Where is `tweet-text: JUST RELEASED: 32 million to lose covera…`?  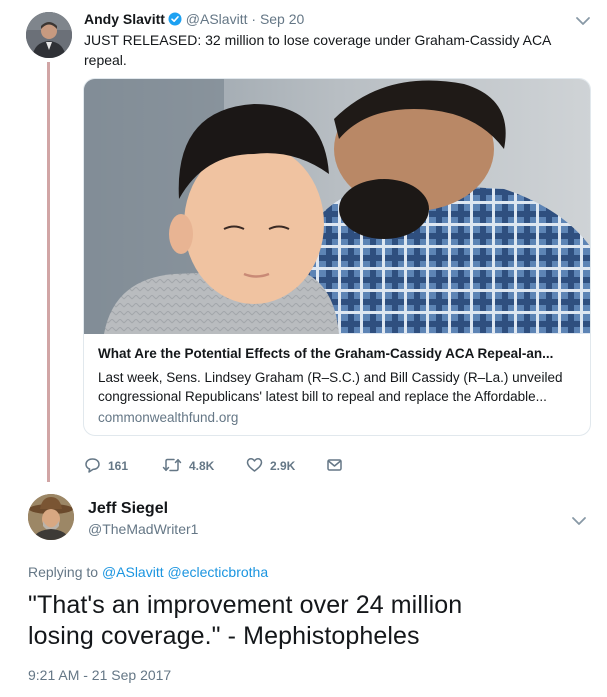 tweet-text: JUST RELEASED: 32 million to lose covera… is located at coordinates (334, 50).